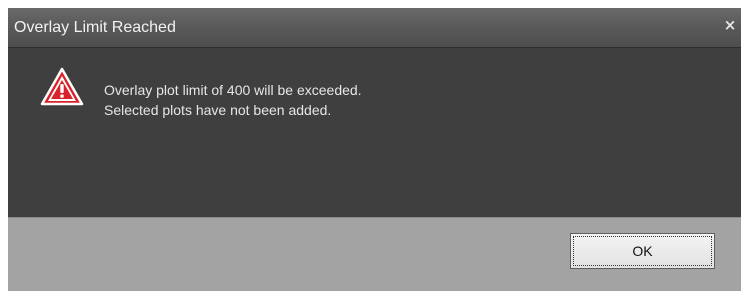 This screenshot has width=741, height=291. What do you see at coordinates (730, 25) in the screenshot?
I see `close-icon: ×` at bounding box center [730, 25].